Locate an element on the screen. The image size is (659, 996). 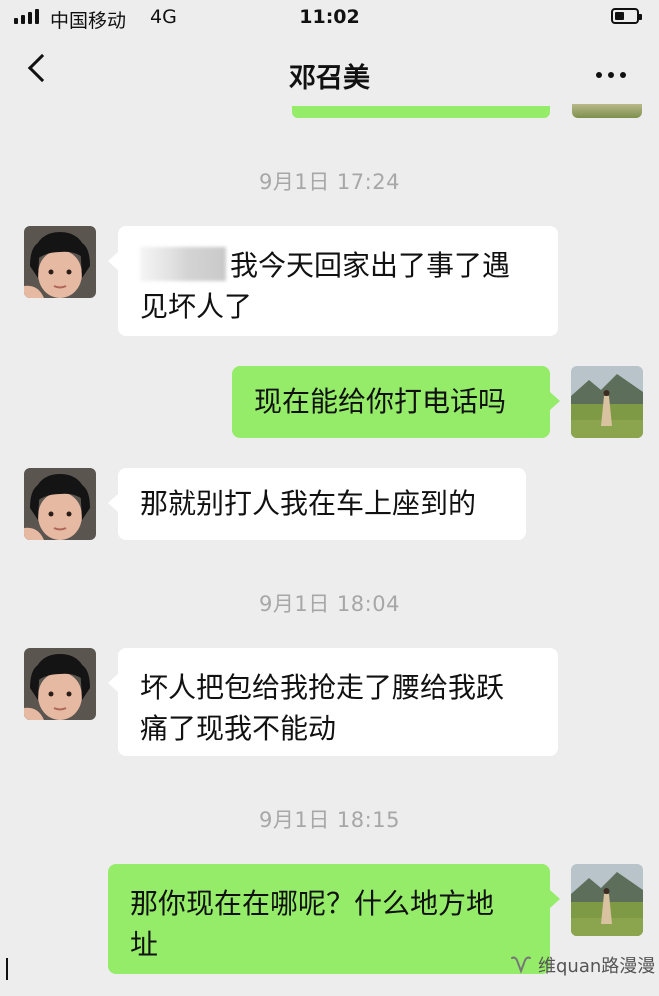
redacted-text is located at coordinates (183, 264).